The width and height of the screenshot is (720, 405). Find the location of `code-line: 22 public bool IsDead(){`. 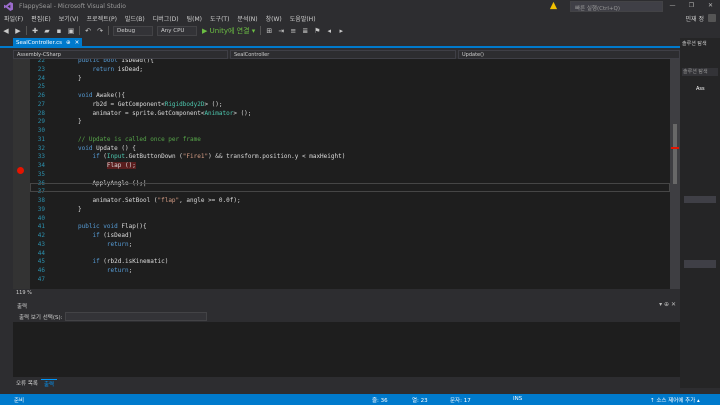

code-line: 22 public bool IsDead(){ is located at coordinates (350, 62).